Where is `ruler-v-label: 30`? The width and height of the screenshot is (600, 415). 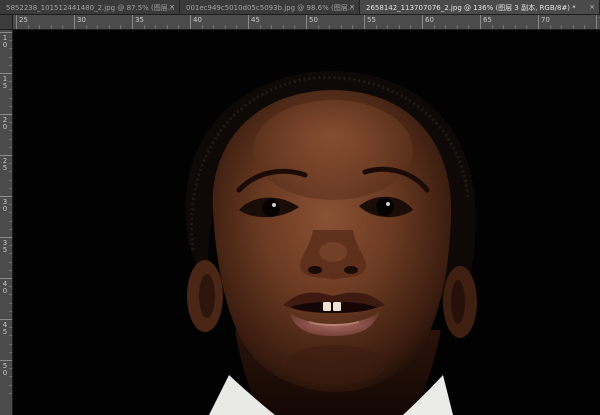 ruler-v-label: 30 is located at coordinates (5, 205).